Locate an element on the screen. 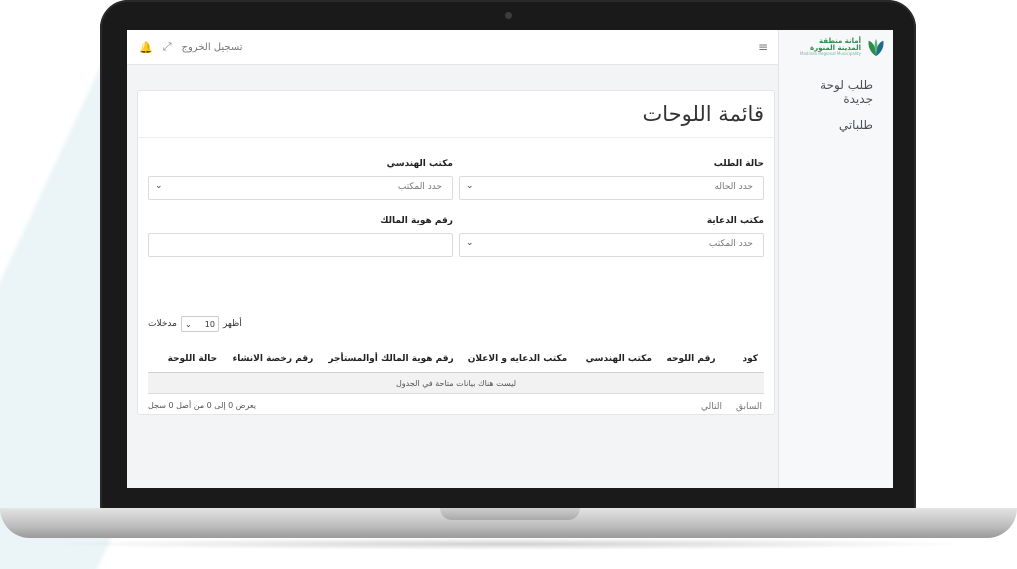  request-status-select: حدد الحاله ⌄ is located at coordinates (611, 188).